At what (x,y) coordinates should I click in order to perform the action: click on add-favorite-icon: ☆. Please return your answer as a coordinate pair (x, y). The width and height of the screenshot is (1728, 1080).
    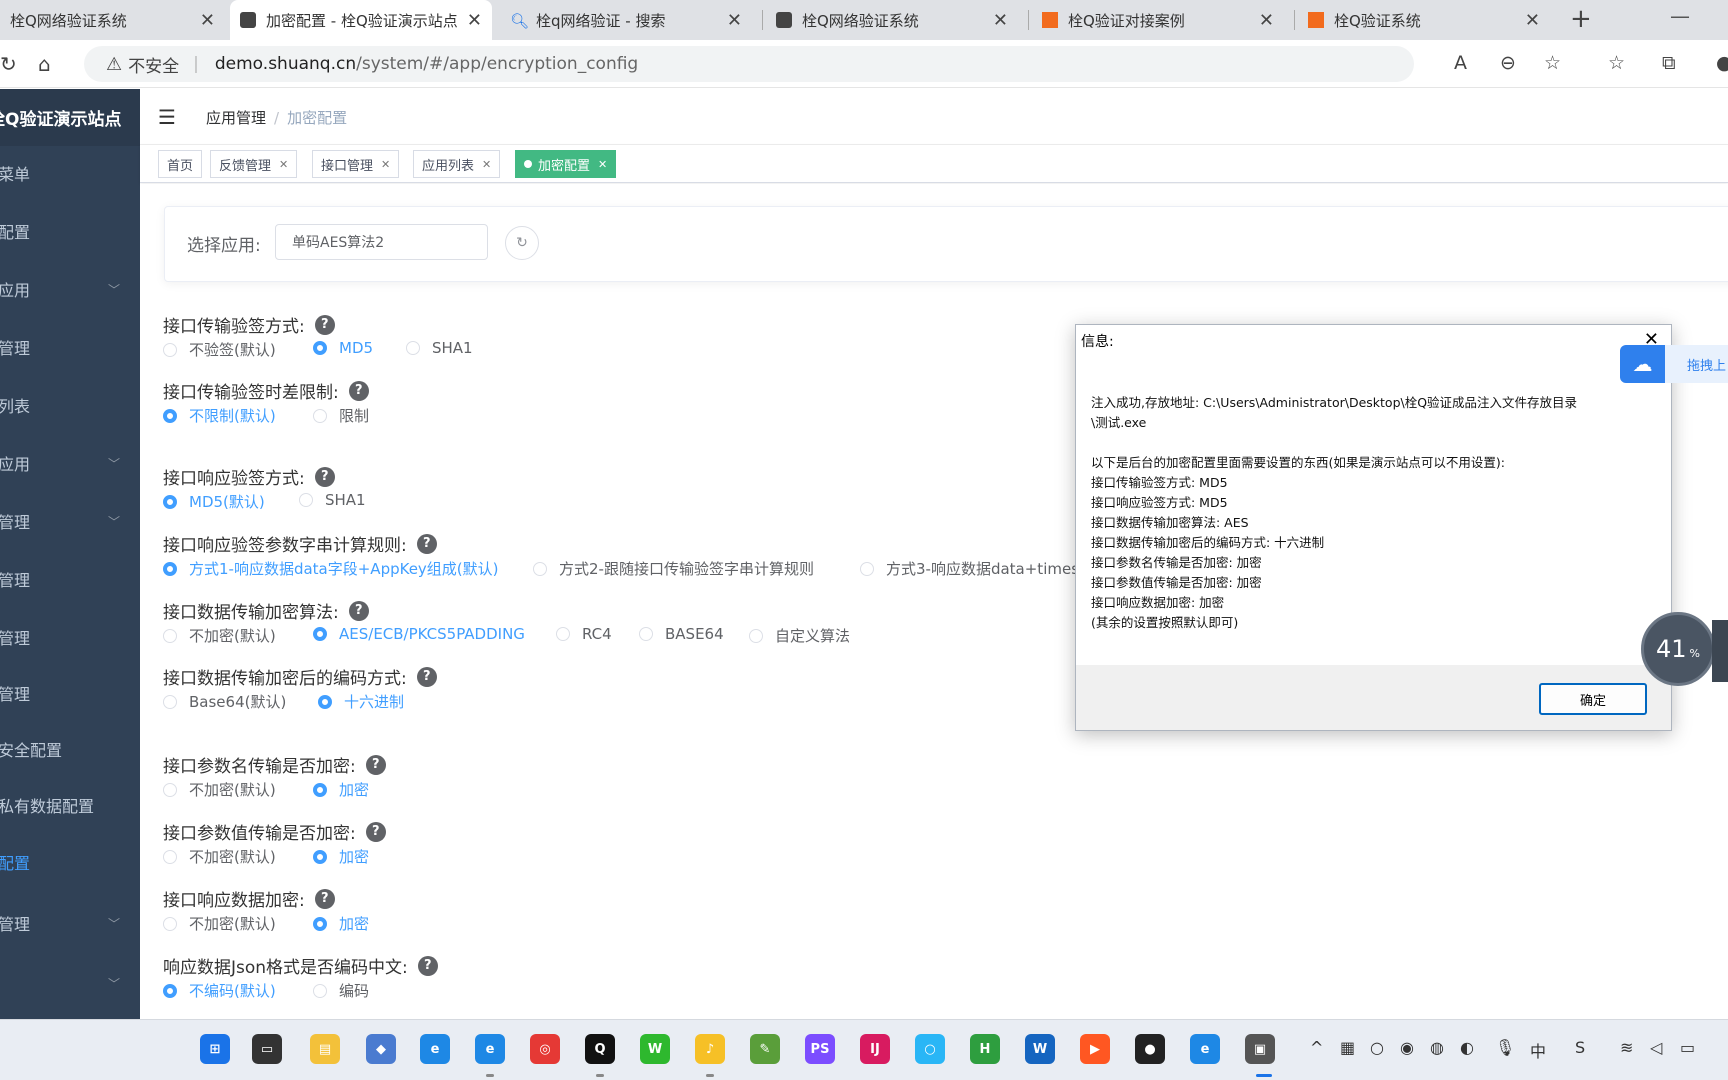
    Looking at the image, I should click on (1552, 63).